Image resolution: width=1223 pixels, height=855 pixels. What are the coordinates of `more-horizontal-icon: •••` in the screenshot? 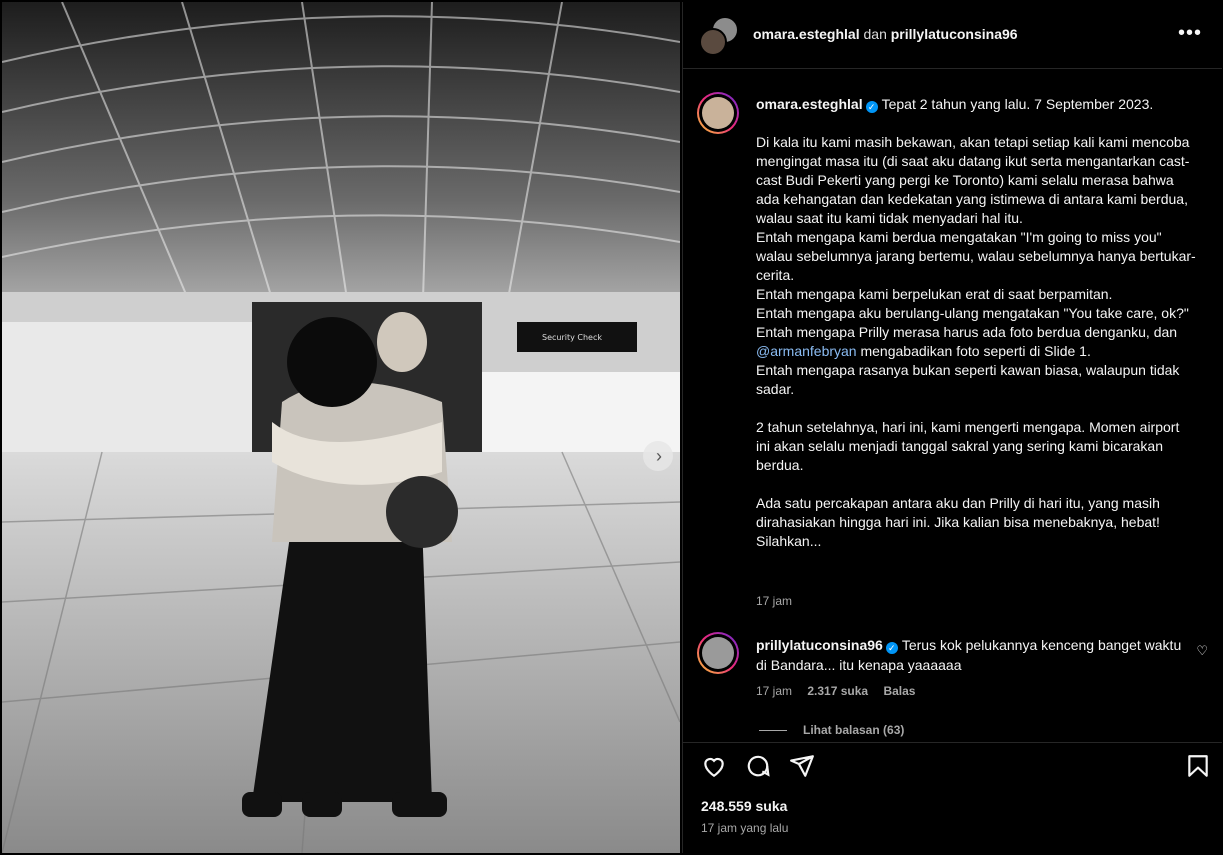 It's located at (1190, 33).